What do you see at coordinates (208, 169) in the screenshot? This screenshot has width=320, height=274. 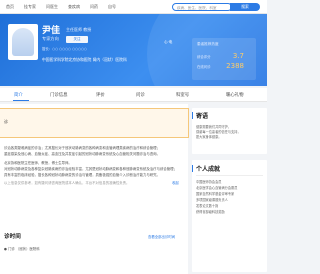 I see `achievements-card-title: 个人成就` at bounding box center [208, 169].